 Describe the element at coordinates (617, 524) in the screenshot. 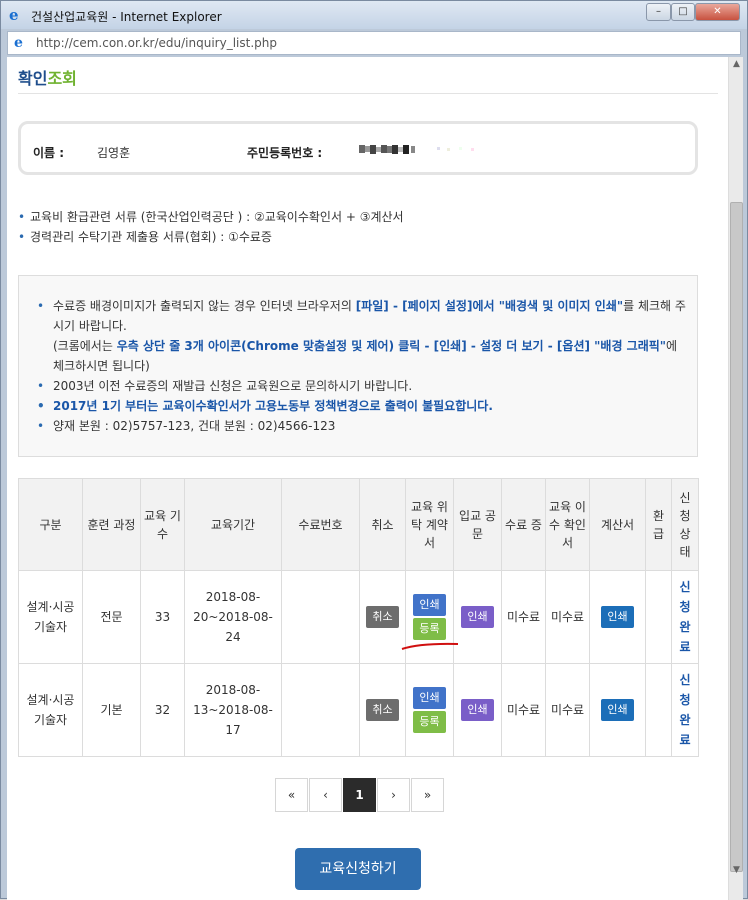

I see `col-header: 계산서` at that location.